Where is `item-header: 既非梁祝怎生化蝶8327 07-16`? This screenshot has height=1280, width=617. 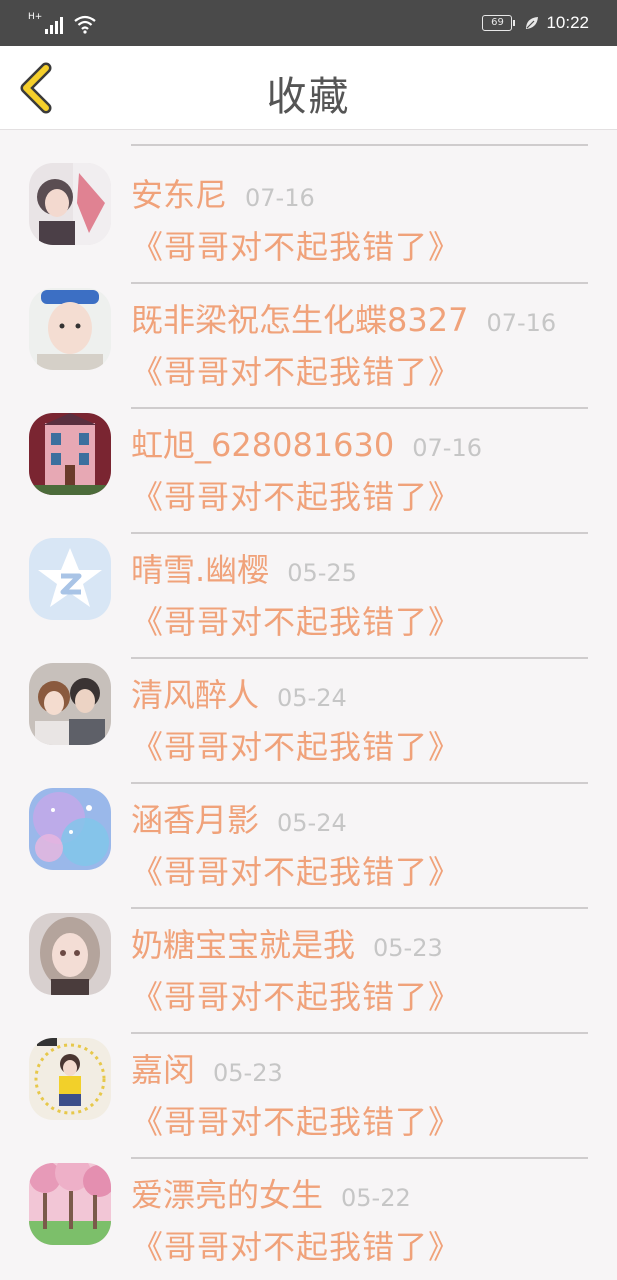
item-header: 既非梁祝怎生化蝶8327 07-16 is located at coordinates (343, 318).